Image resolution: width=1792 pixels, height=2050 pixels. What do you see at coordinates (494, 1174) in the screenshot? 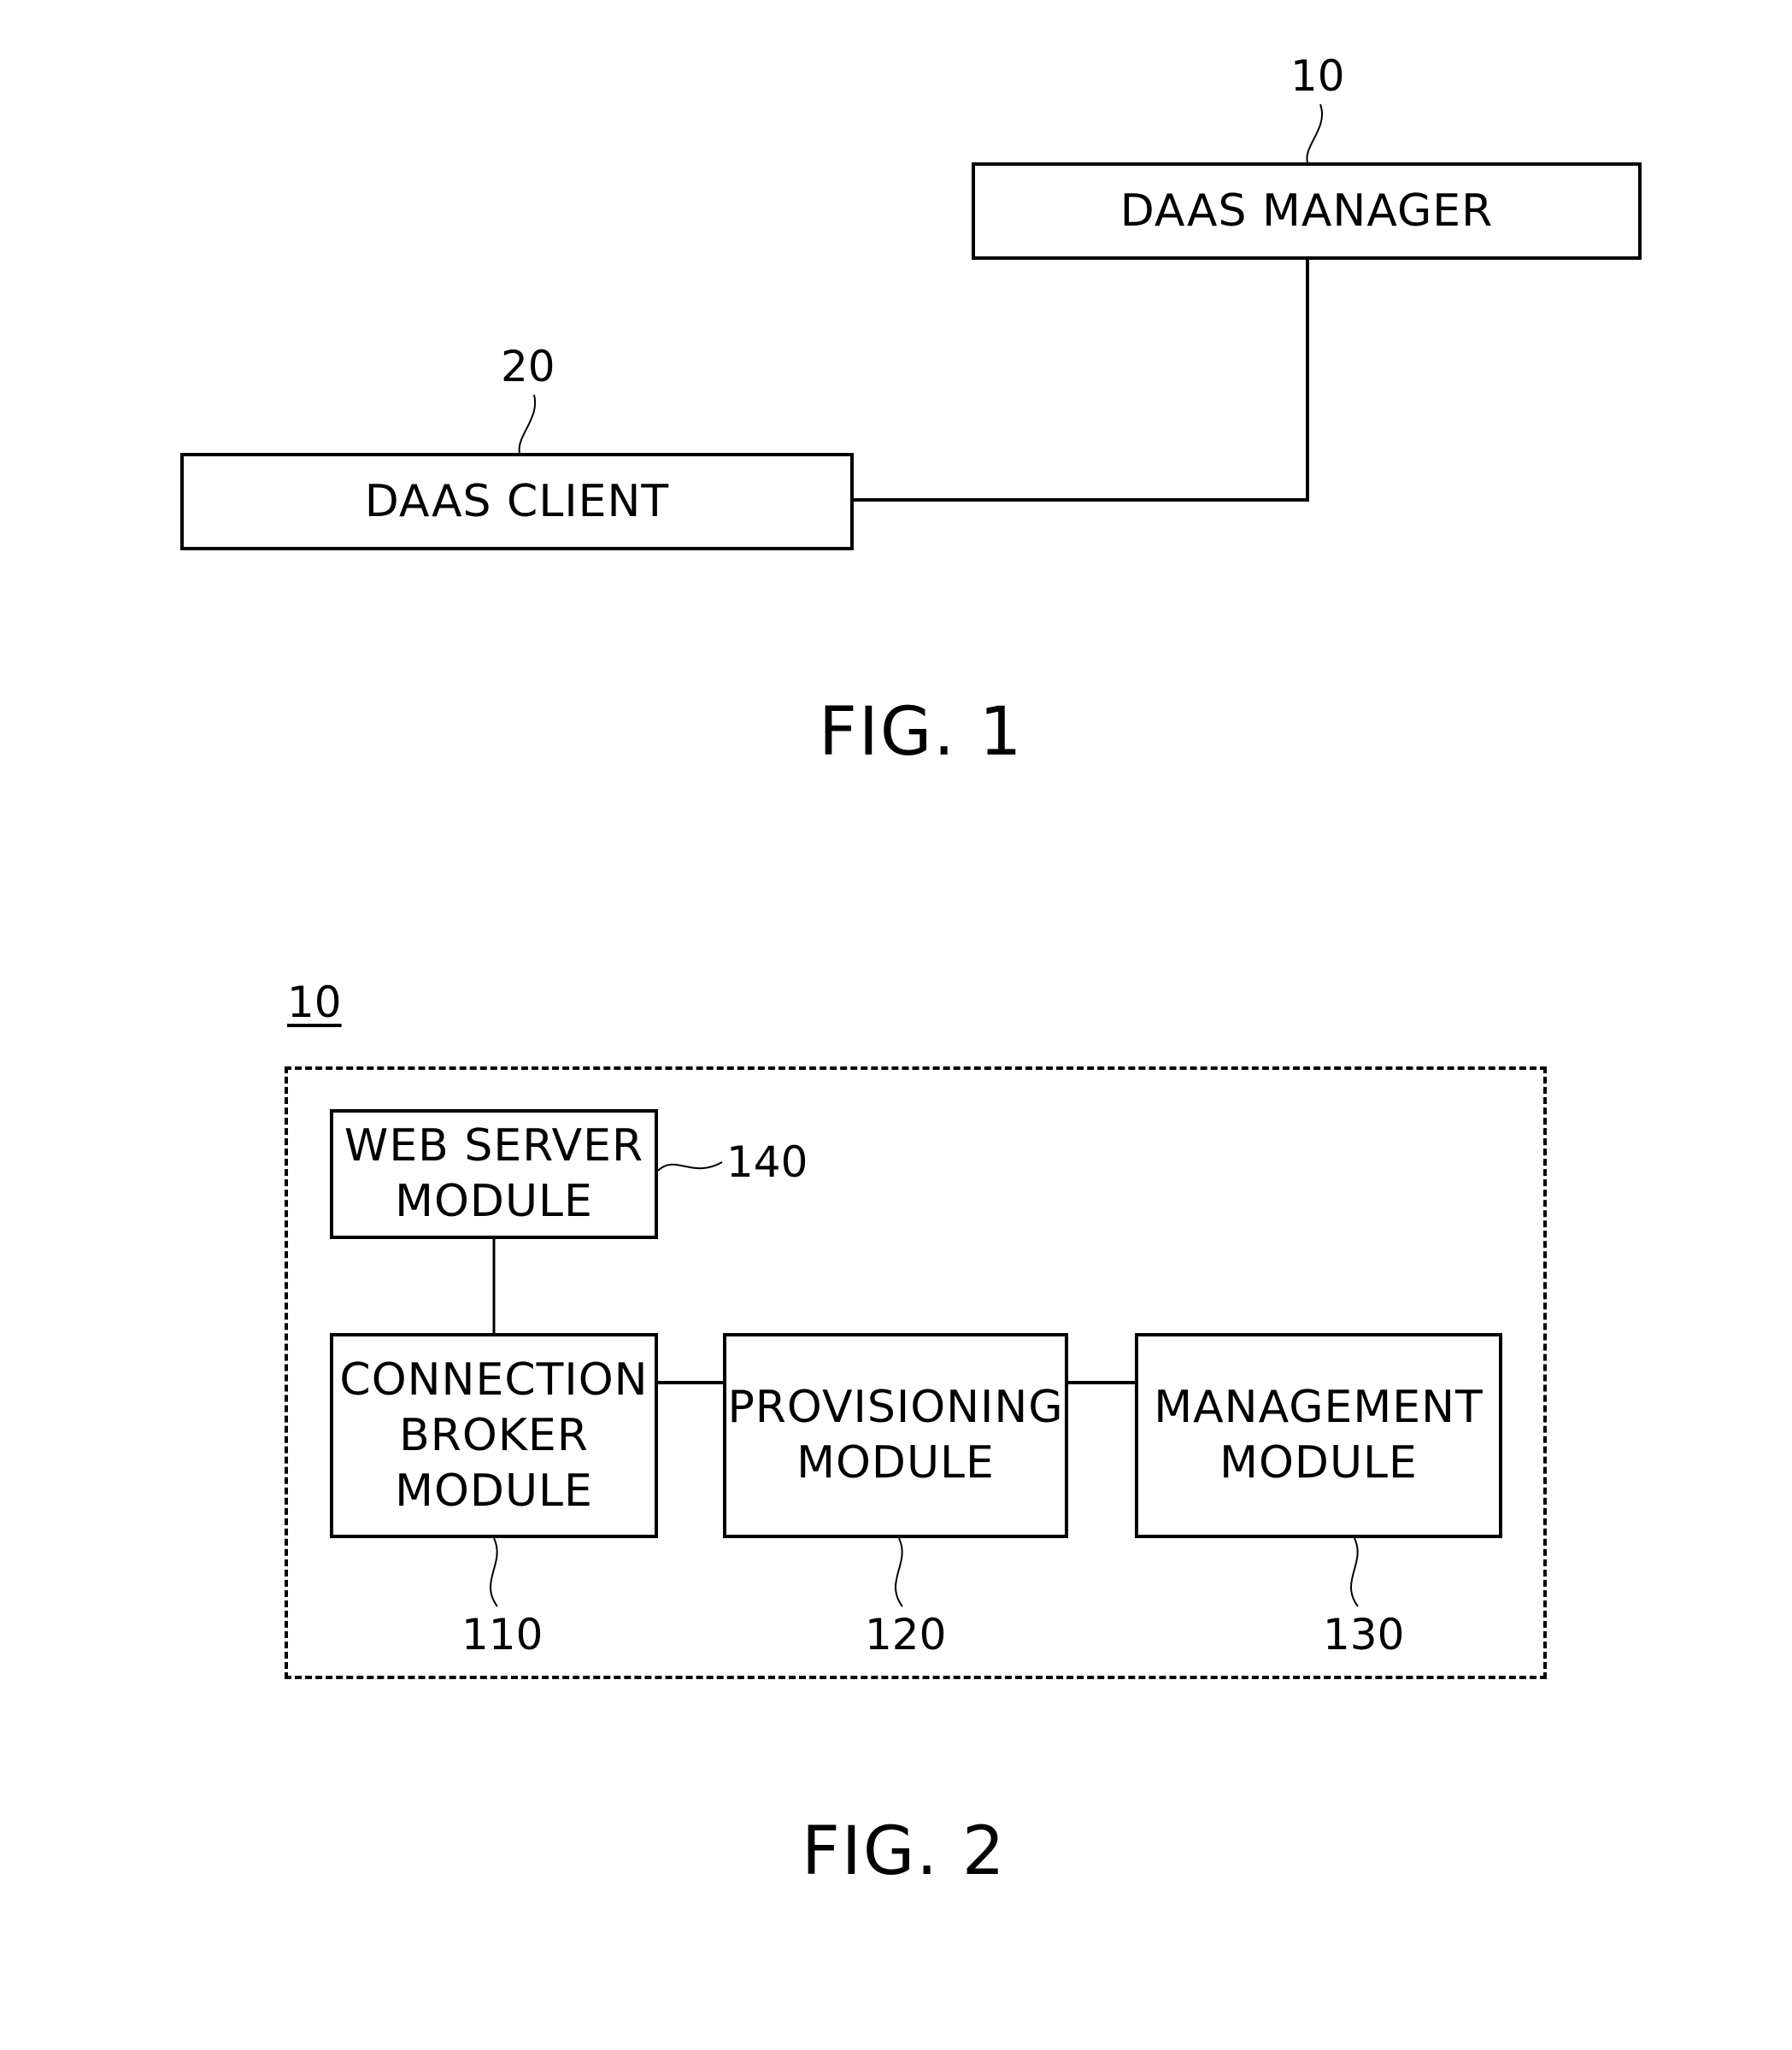
I see `web-server-module-box: WEB SERVER MODULE` at bounding box center [494, 1174].